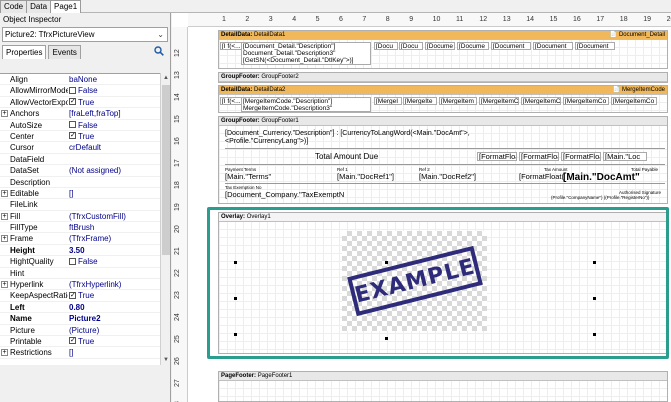 Image resolution: width=671 pixels, height=402 pixels. I want to click on search-icon, so click(159, 51).